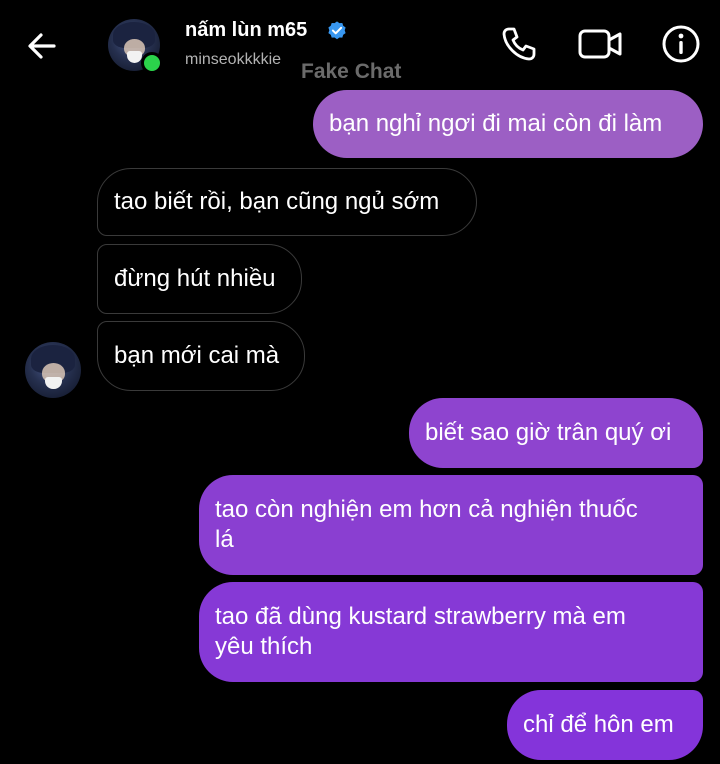 This screenshot has height=764, width=720. Describe the element at coordinates (264, 646) in the screenshot. I see `message-text-line: yêu thích` at that location.